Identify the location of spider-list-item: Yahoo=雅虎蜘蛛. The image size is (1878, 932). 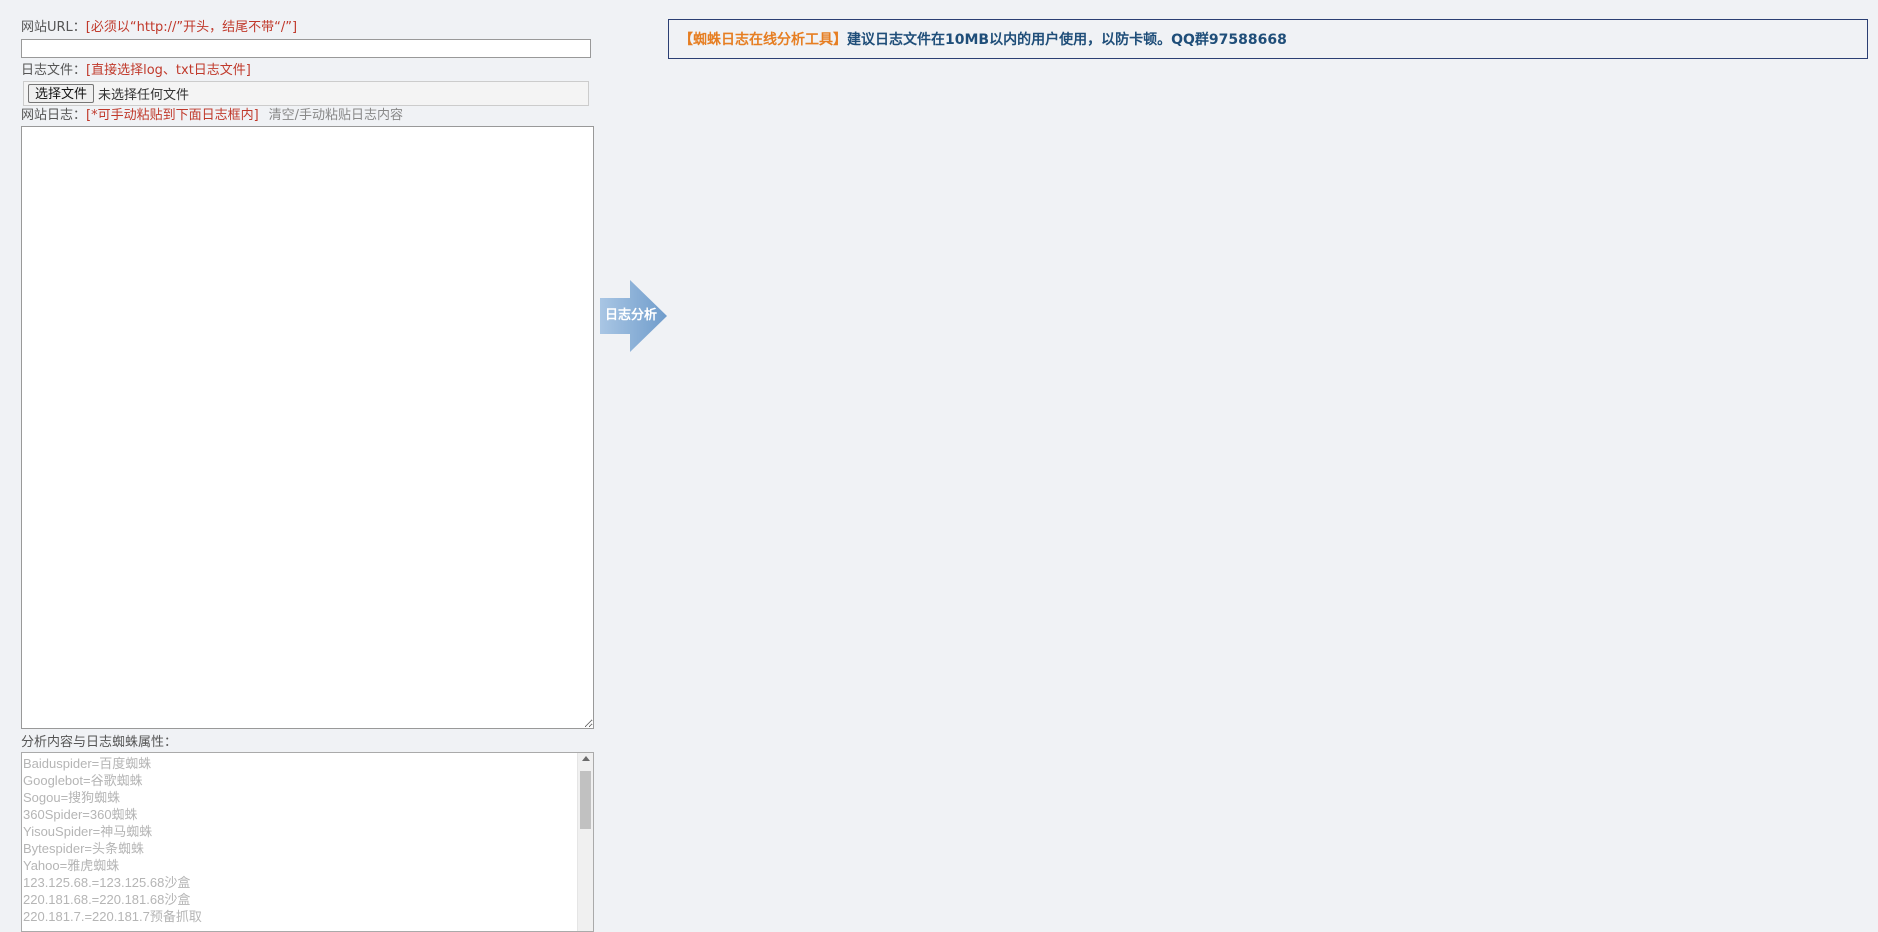
(71, 865).